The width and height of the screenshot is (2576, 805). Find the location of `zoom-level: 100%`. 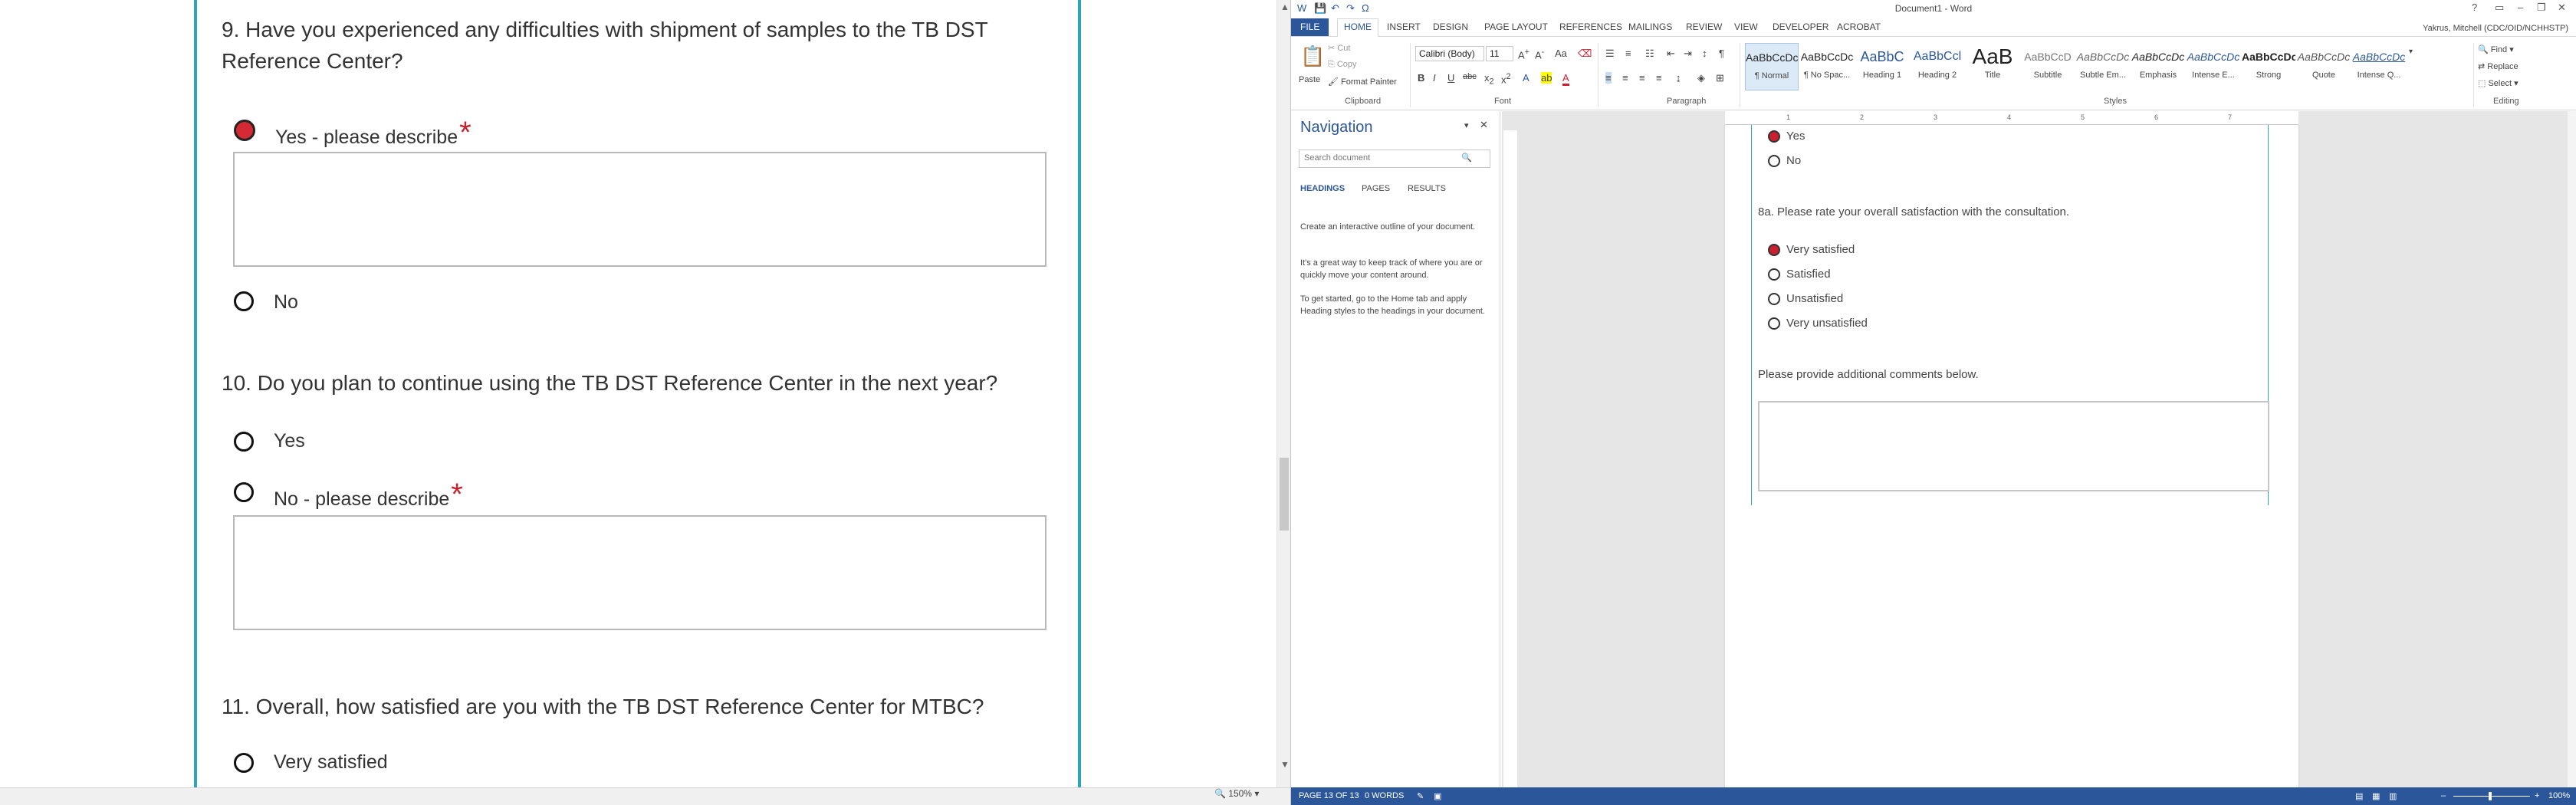

zoom-level: 100% is located at coordinates (2559, 796).